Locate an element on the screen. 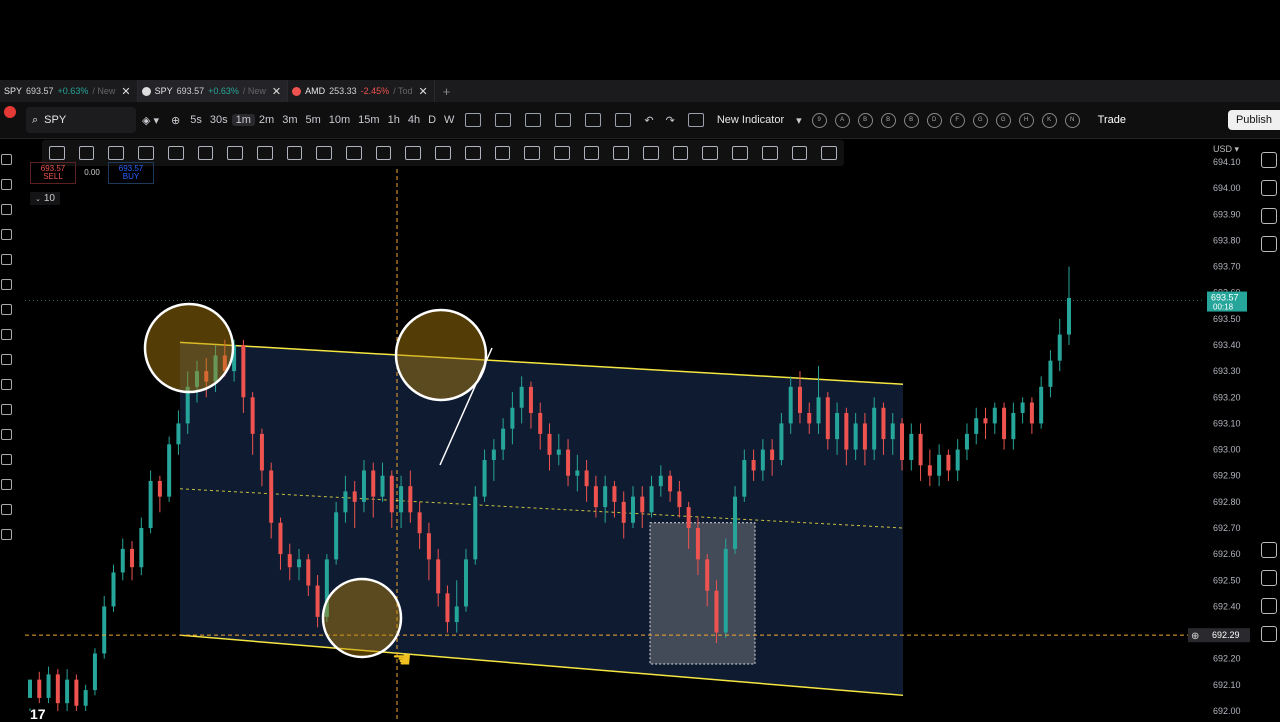 The image size is (1280, 722). sell-button: 693.57 SELL is located at coordinates (53, 173).